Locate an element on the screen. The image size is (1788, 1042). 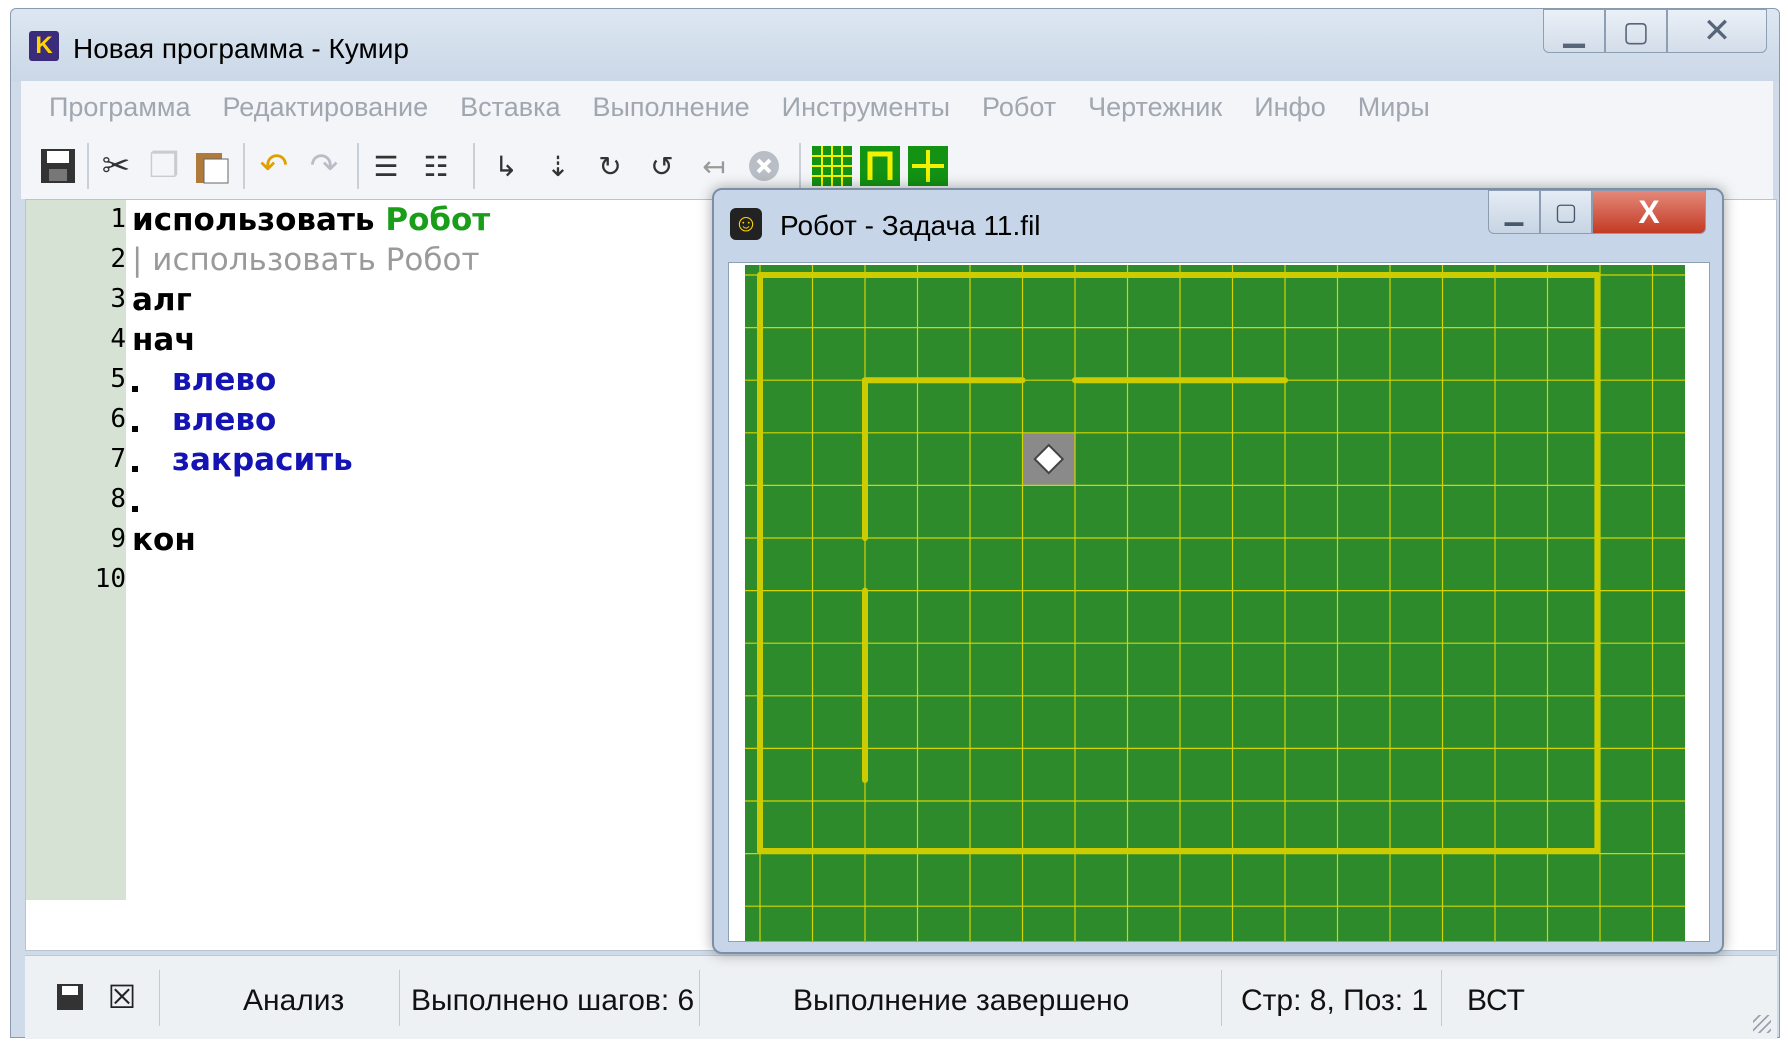
code-text: алг is located at coordinates (162, 300).